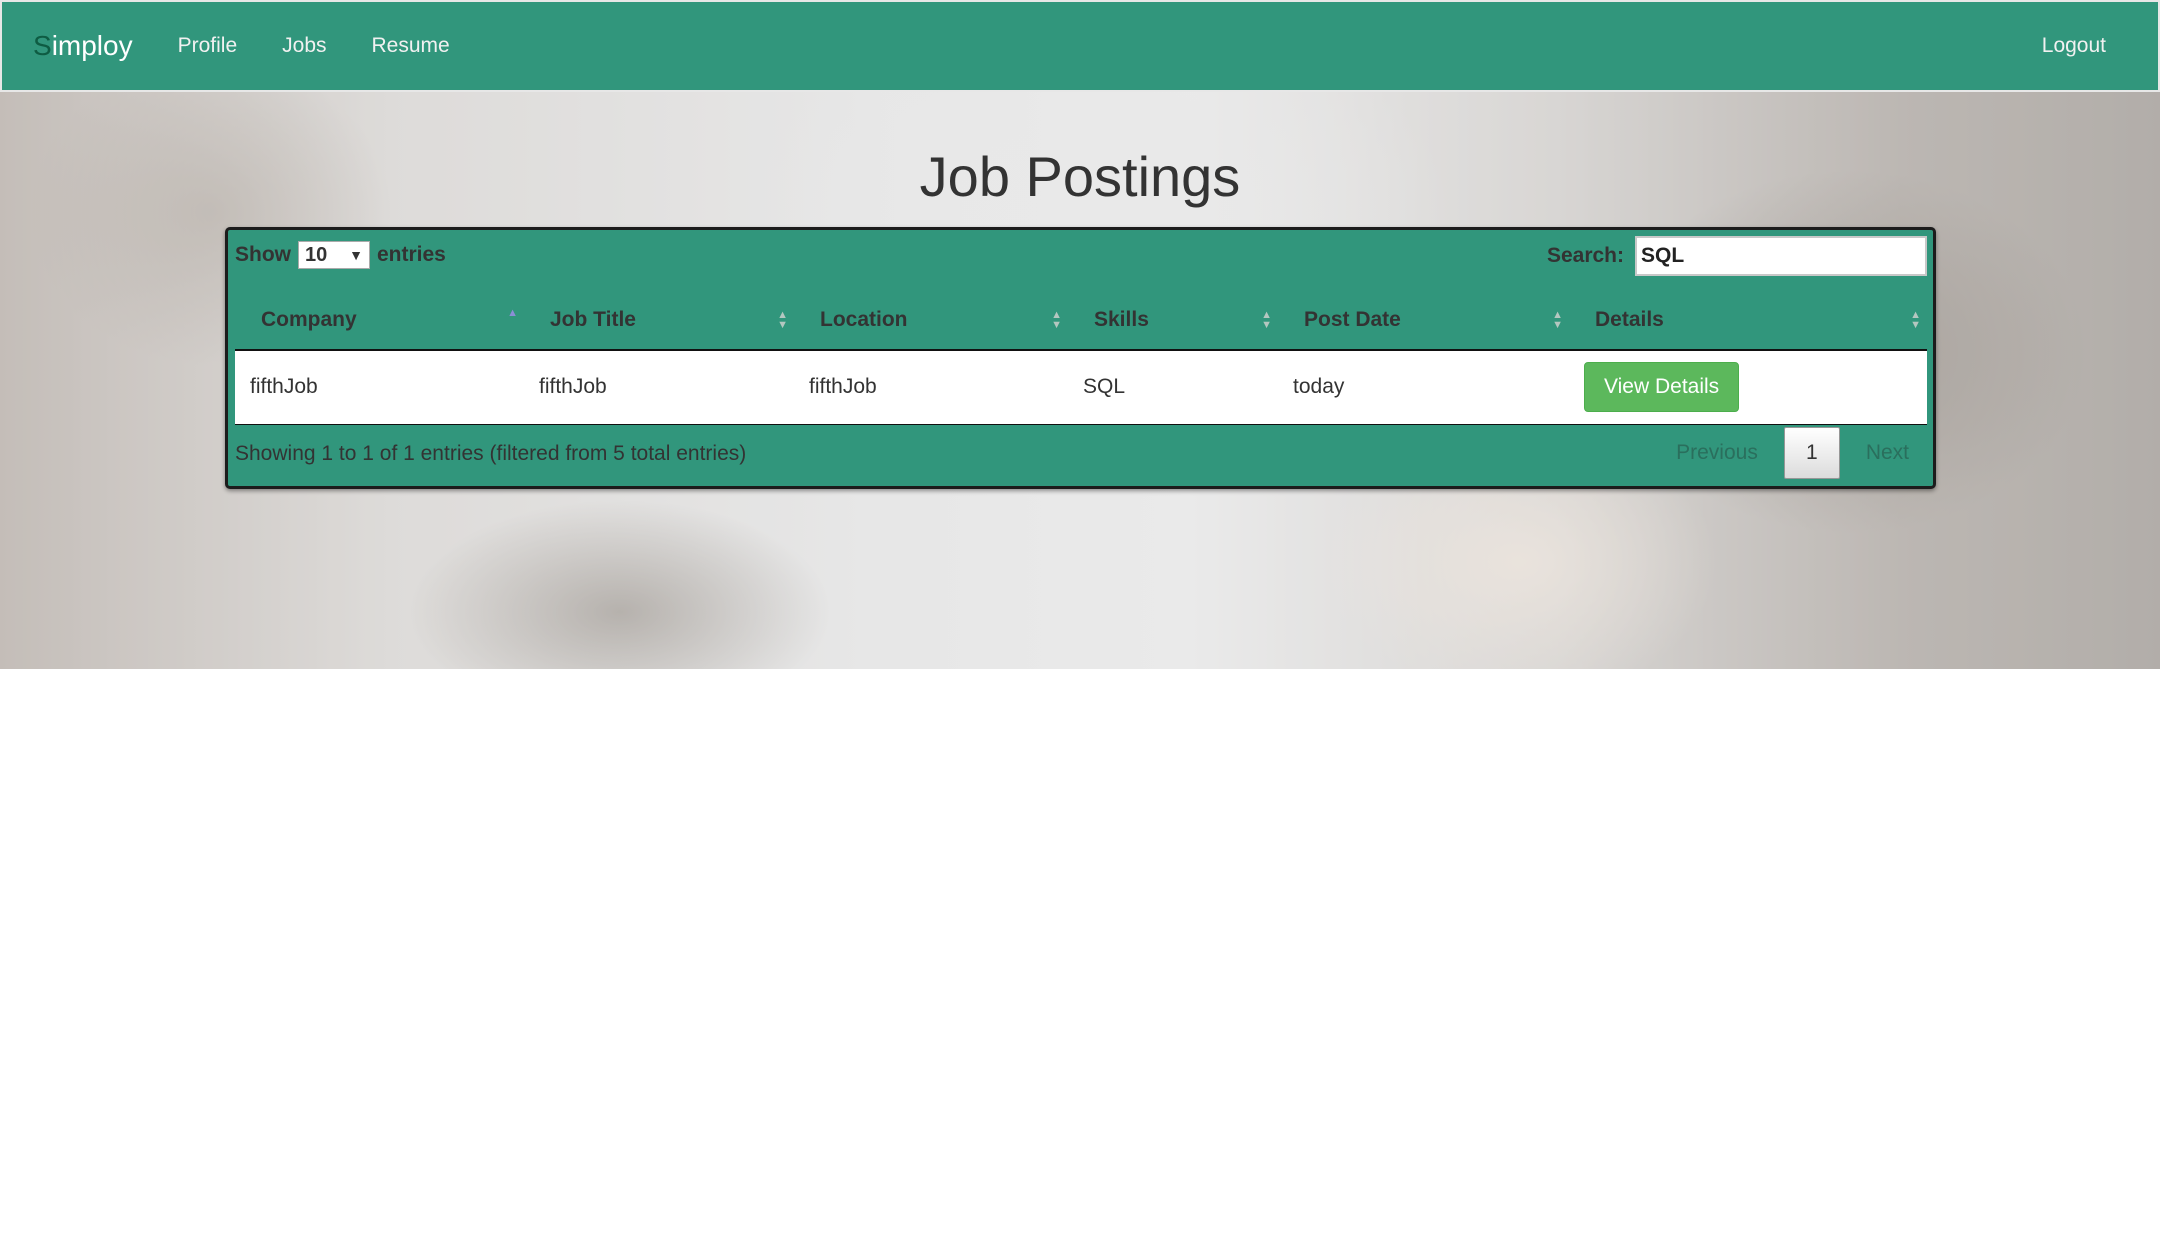 The image size is (2160, 1258). What do you see at coordinates (593, 319) in the screenshot?
I see `column-label: Job Title` at bounding box center [593, 319].